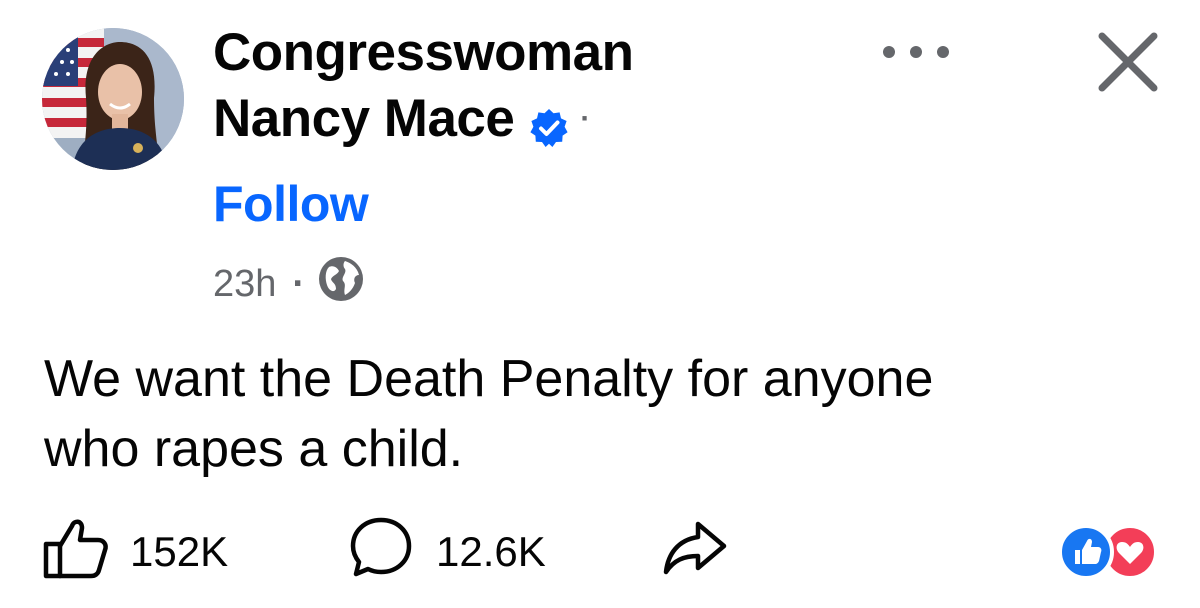  I want to click on post-message-line1: We want the Death Penalty for anyone, so click(489, 379).